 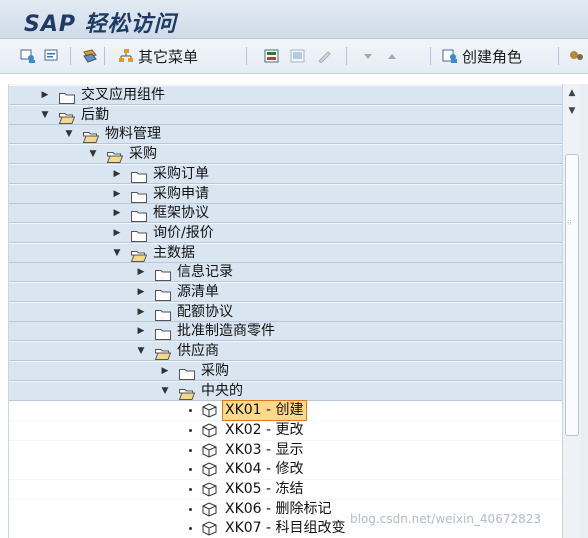 I want to click on tree-folder-row: ▶ 采购申请, so click(x=286, y=194).